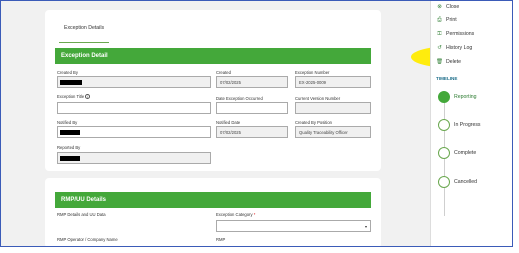  What do you see at coordinates (84, 28) in the screenshot?
I see `tab-exception-details: Exception Details` at bounding box center [84, 28].